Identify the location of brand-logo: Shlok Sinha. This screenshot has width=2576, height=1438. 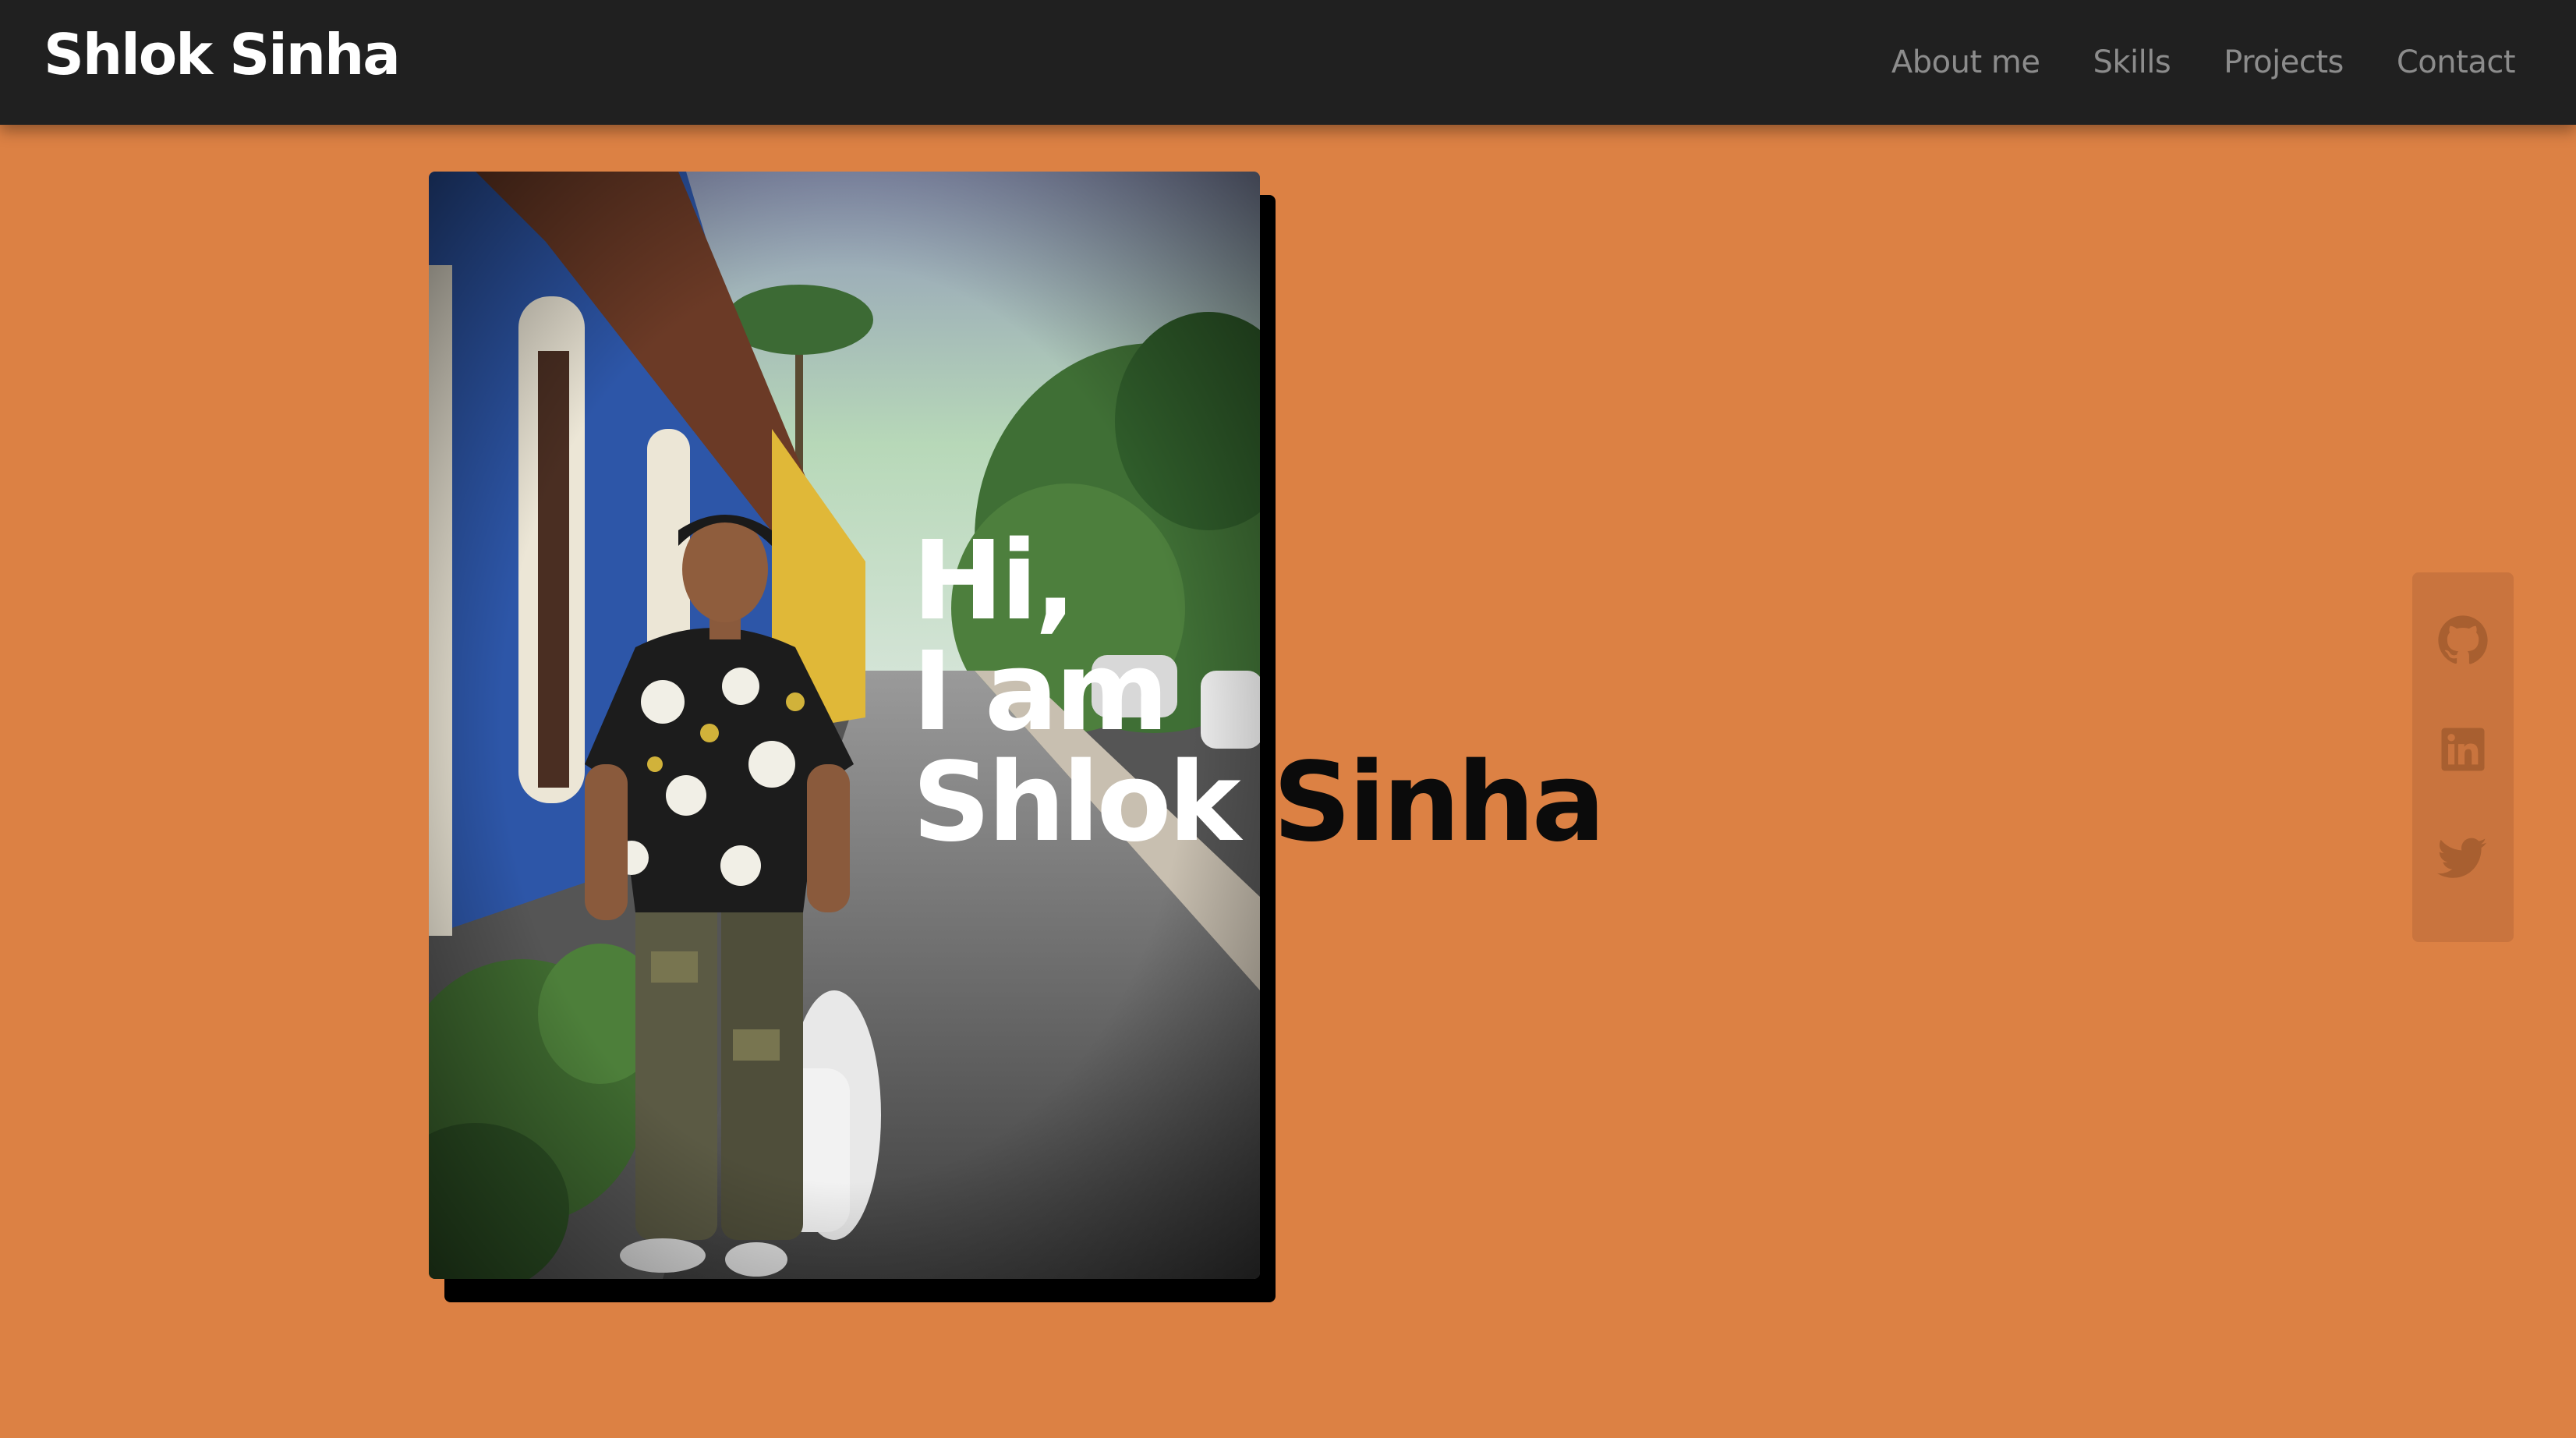
(222, 54).